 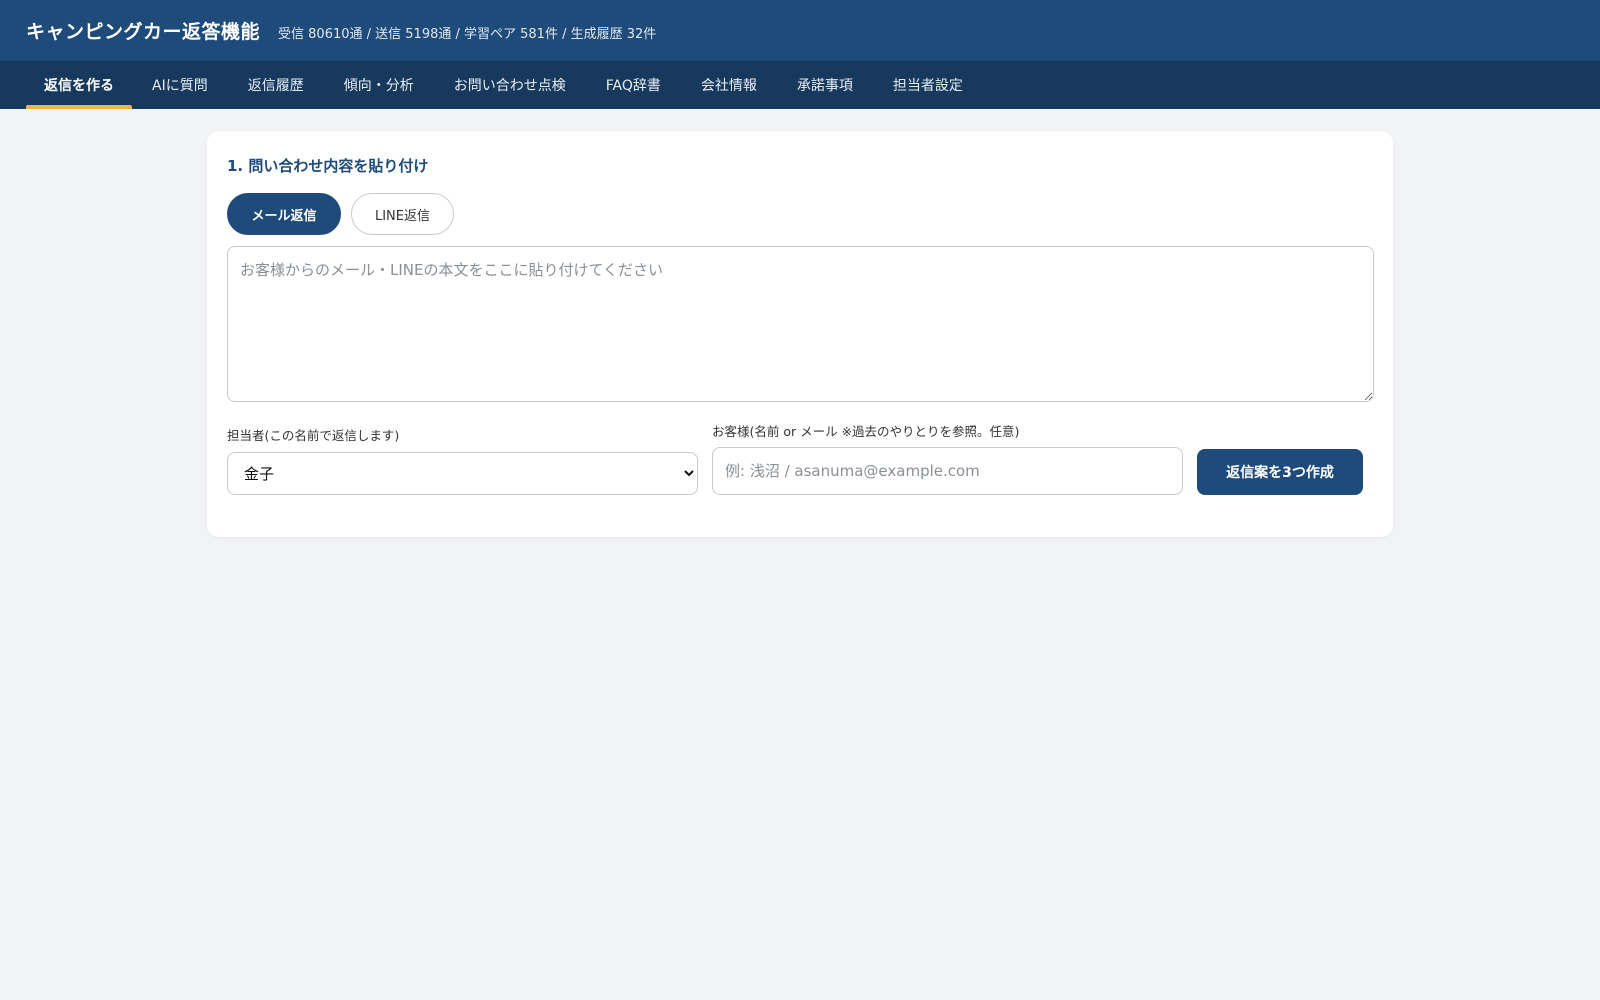 What do you see at coordinates (462, 473) in the screenshot?
I see `staff-select: 金子` at bounding box center [462, 473].